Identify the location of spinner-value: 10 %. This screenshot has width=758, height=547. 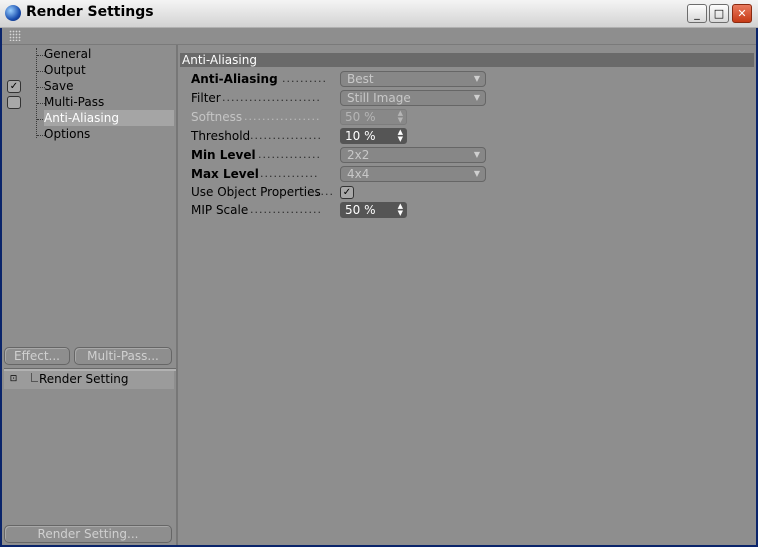
(360, 136).